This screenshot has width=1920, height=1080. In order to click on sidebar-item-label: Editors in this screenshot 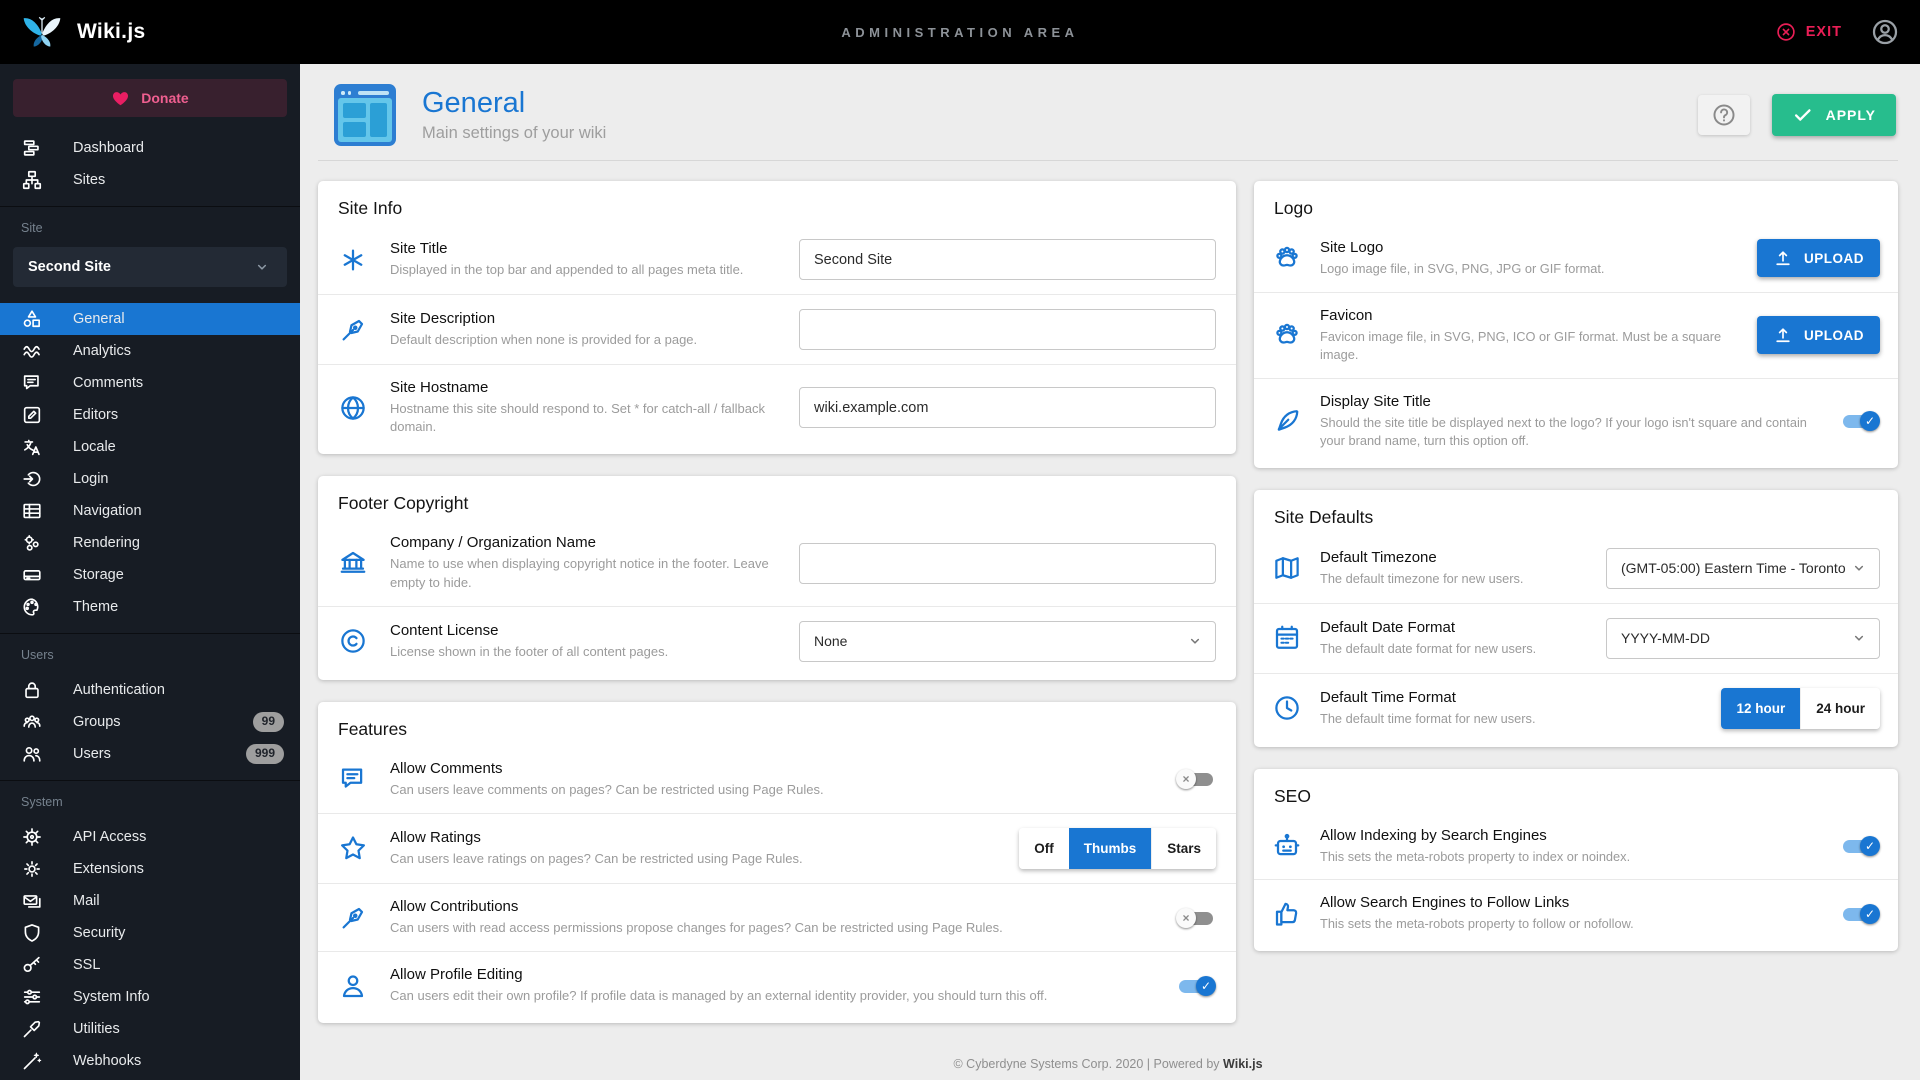, I will do `click(96, 415)`.